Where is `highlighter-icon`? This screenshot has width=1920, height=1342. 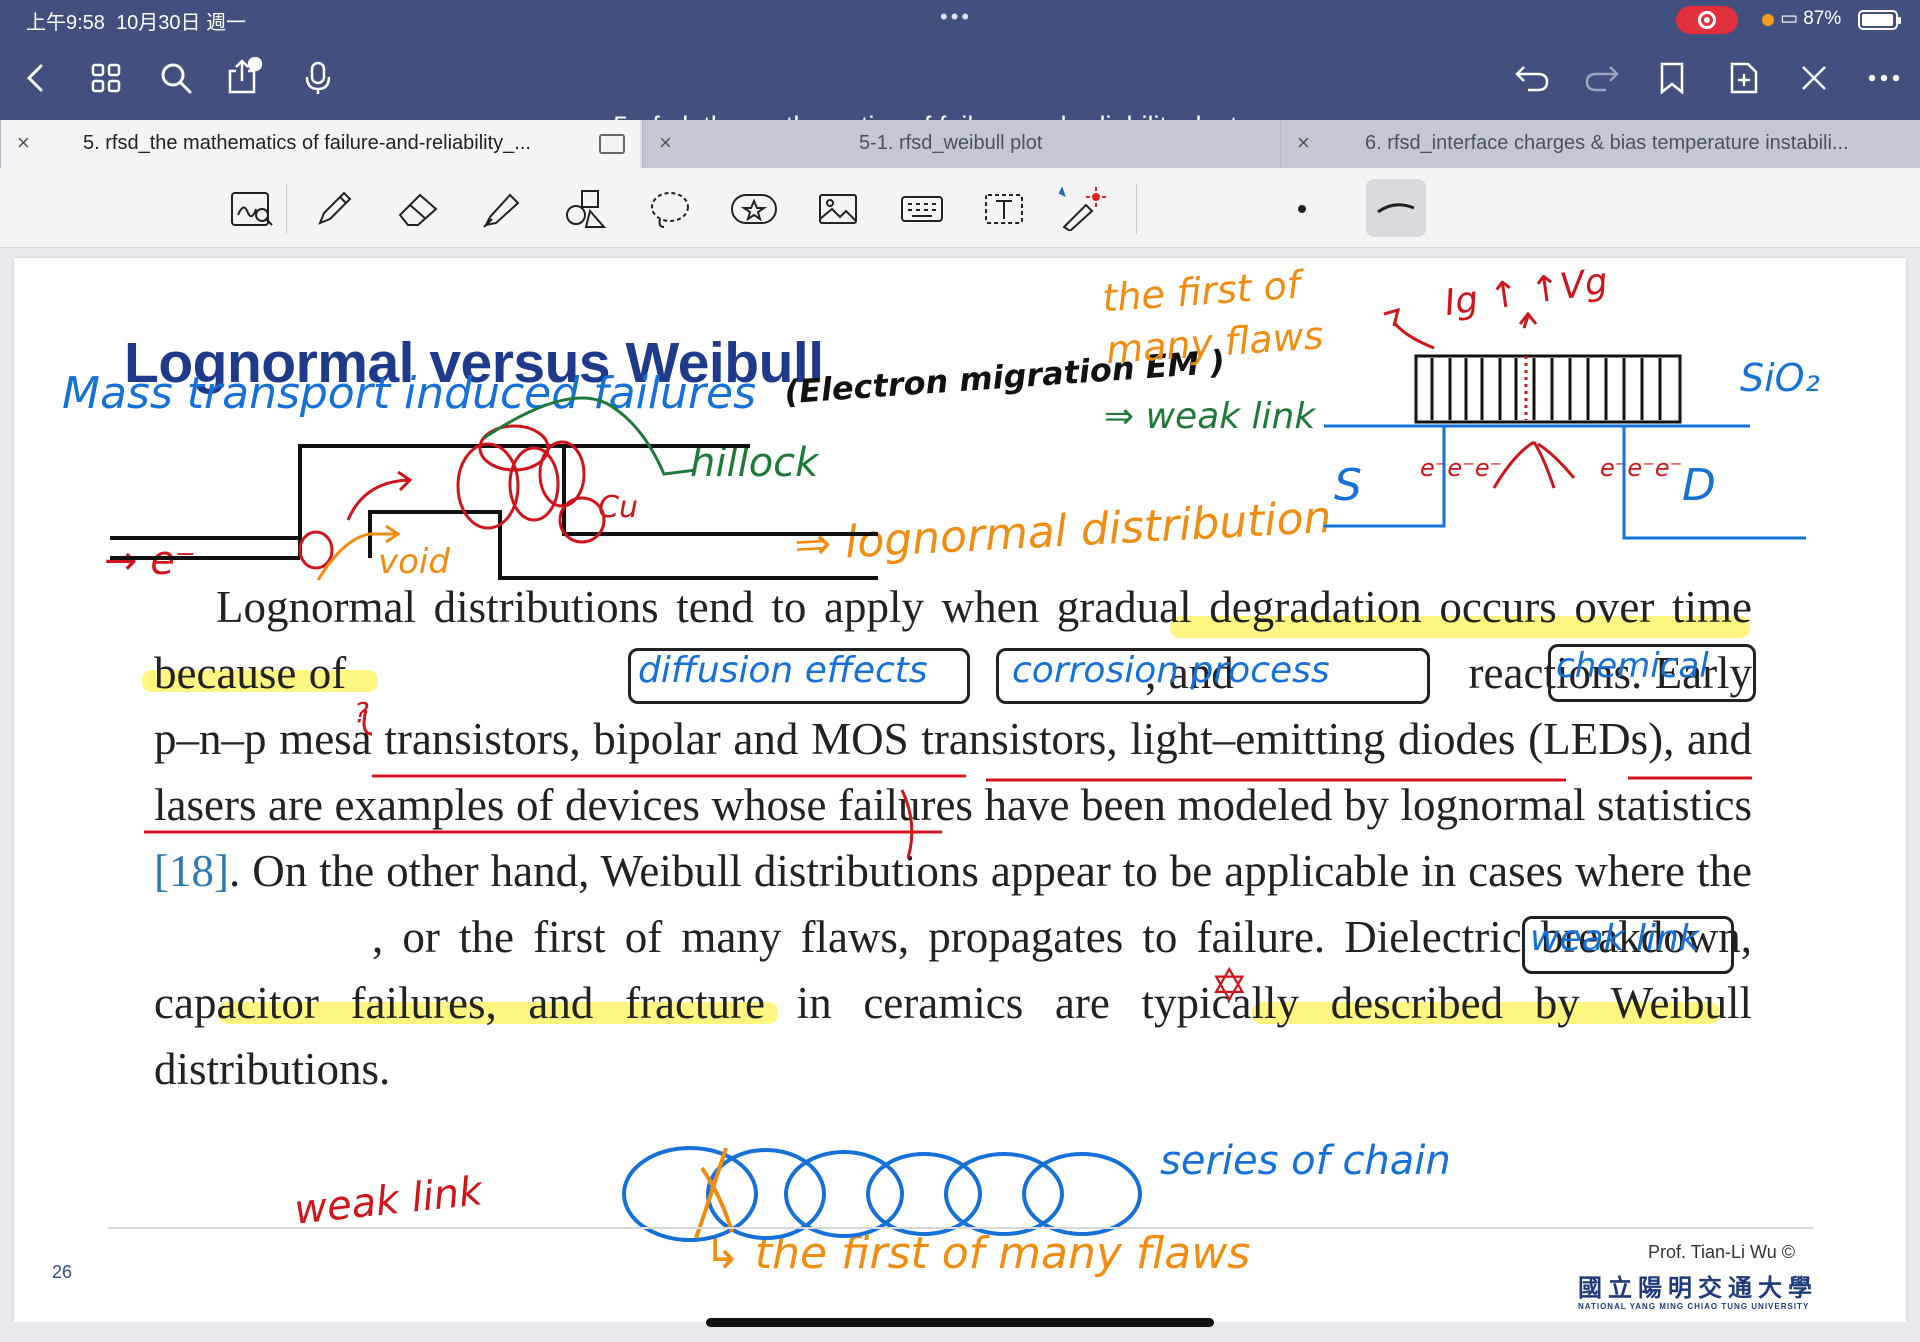 highlighter-icon is located at coordinates (502, 209).